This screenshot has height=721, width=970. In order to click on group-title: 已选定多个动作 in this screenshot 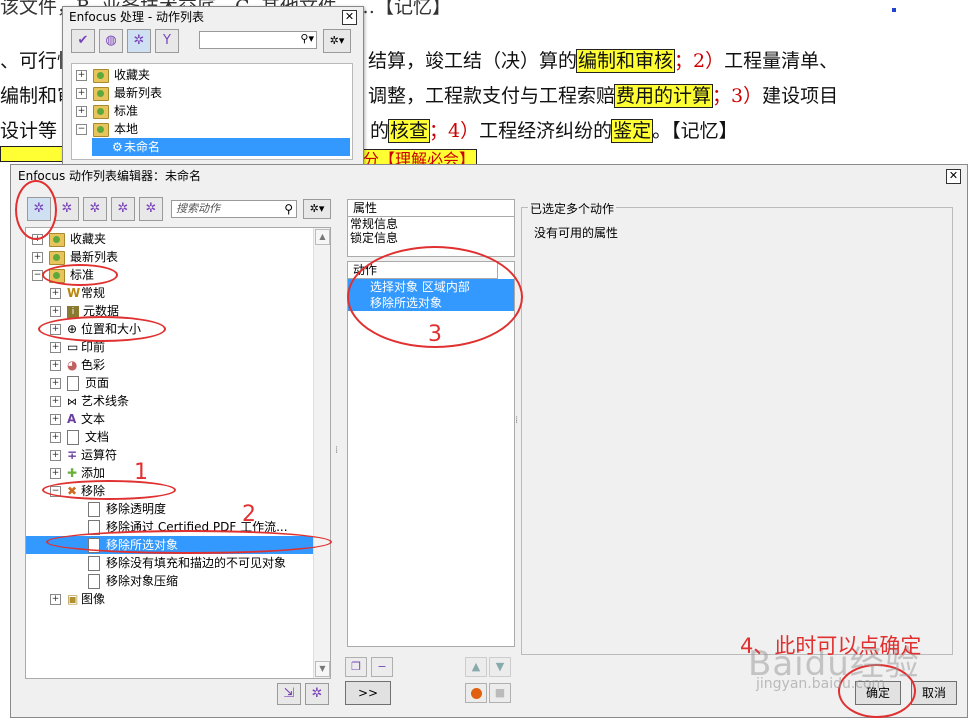, I will do `click(572, 208)`.